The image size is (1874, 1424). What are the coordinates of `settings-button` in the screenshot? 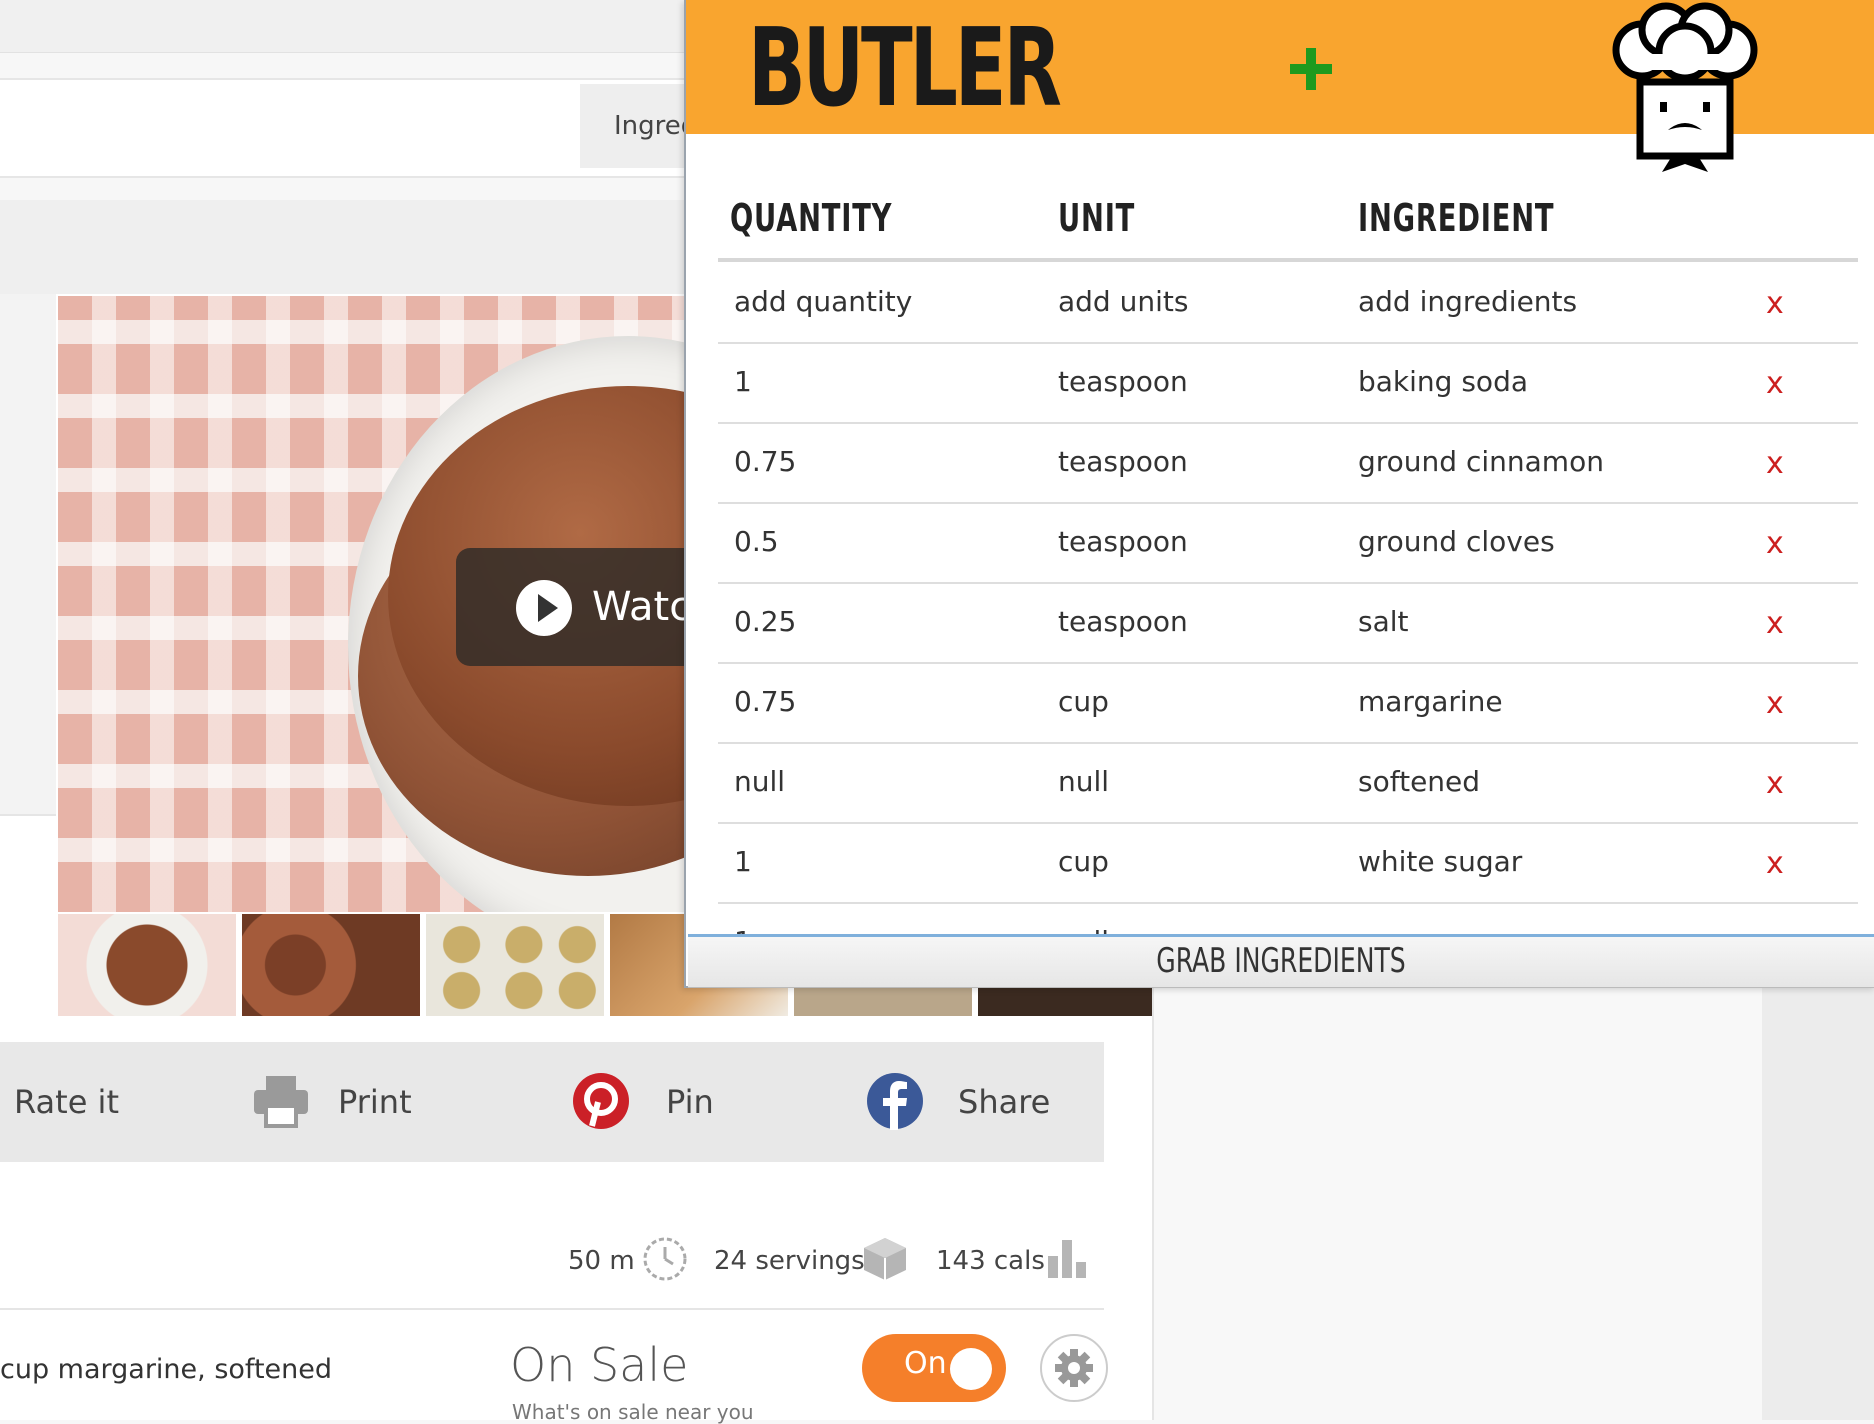 It's located at (1074, 1368).